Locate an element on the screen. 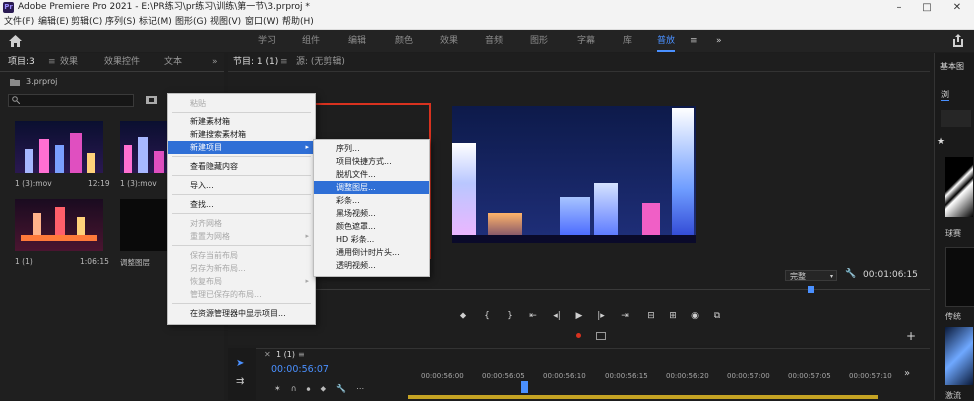 The image size is (974, 401). menu-clip: 剪辑(C) is located at coordinates (86, 22).